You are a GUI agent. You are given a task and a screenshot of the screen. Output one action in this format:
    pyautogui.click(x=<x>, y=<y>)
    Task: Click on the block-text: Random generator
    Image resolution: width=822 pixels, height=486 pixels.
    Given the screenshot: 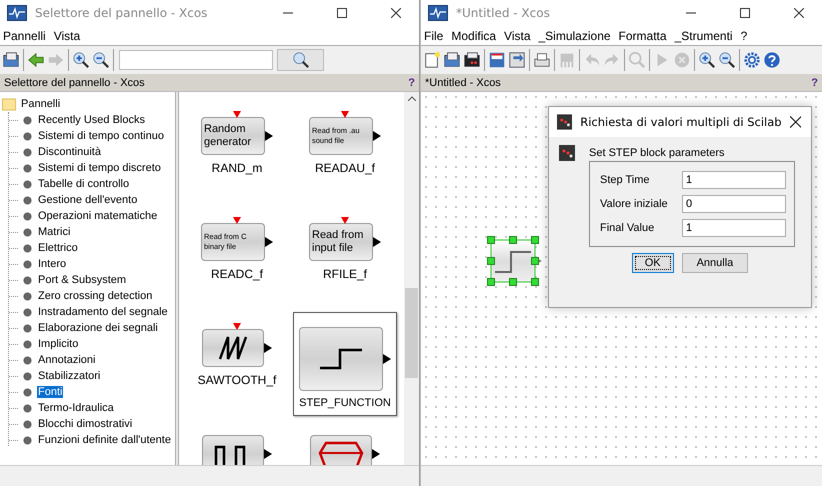 What is the action you would take?
    pyautogui.click(x=228, y=136)
    